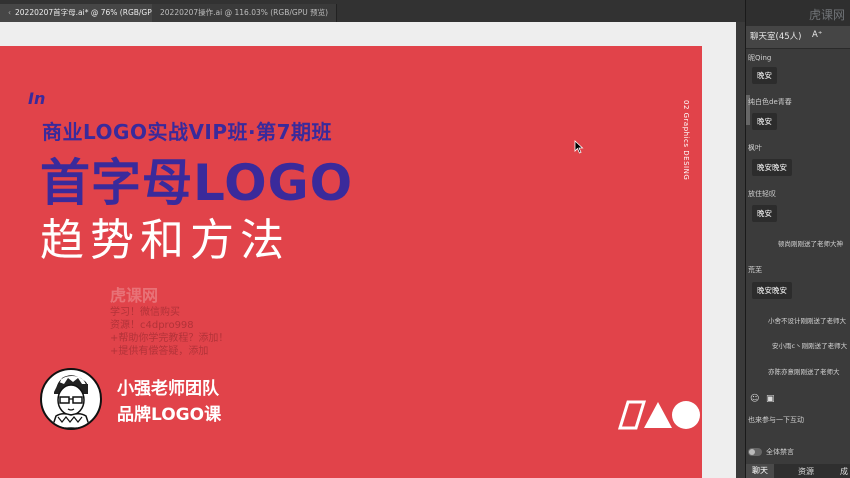 This screenshot has width=850, height=478. I want to click on mute-toggle, so click(755, 452).